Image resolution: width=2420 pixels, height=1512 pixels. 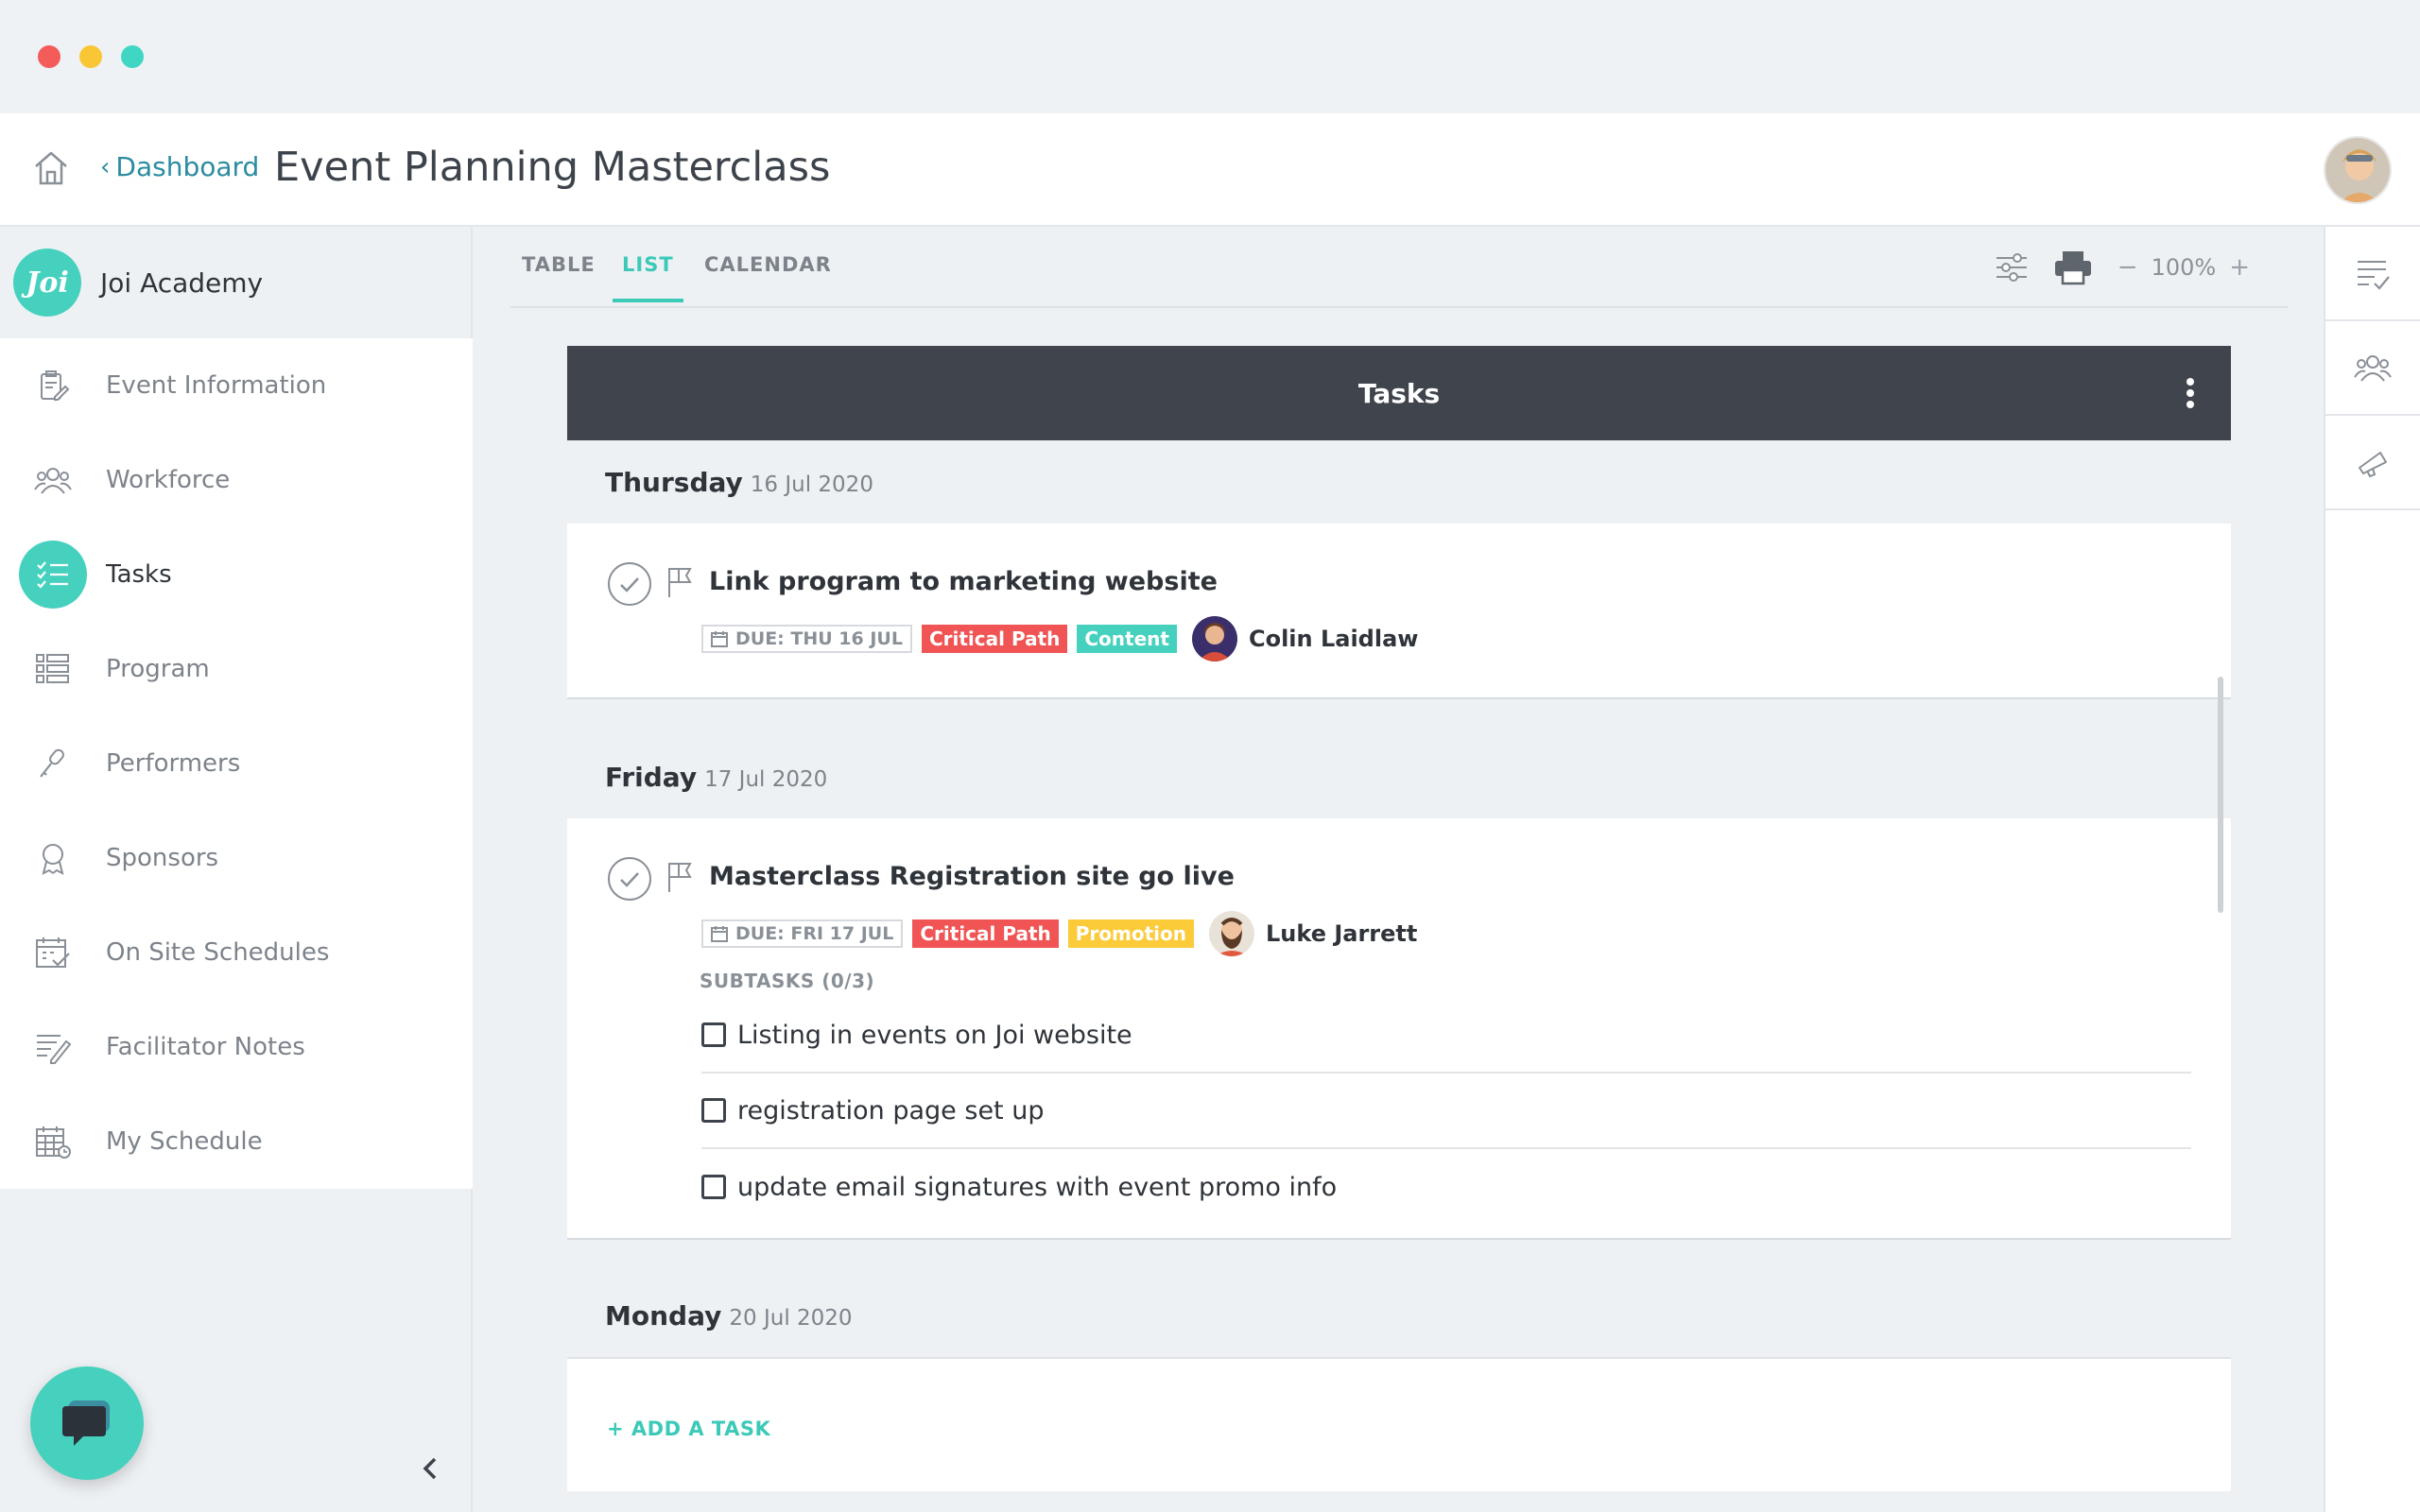 I want to click on sidebar-item-label: My Schedule, so click(x=185, y=1141).